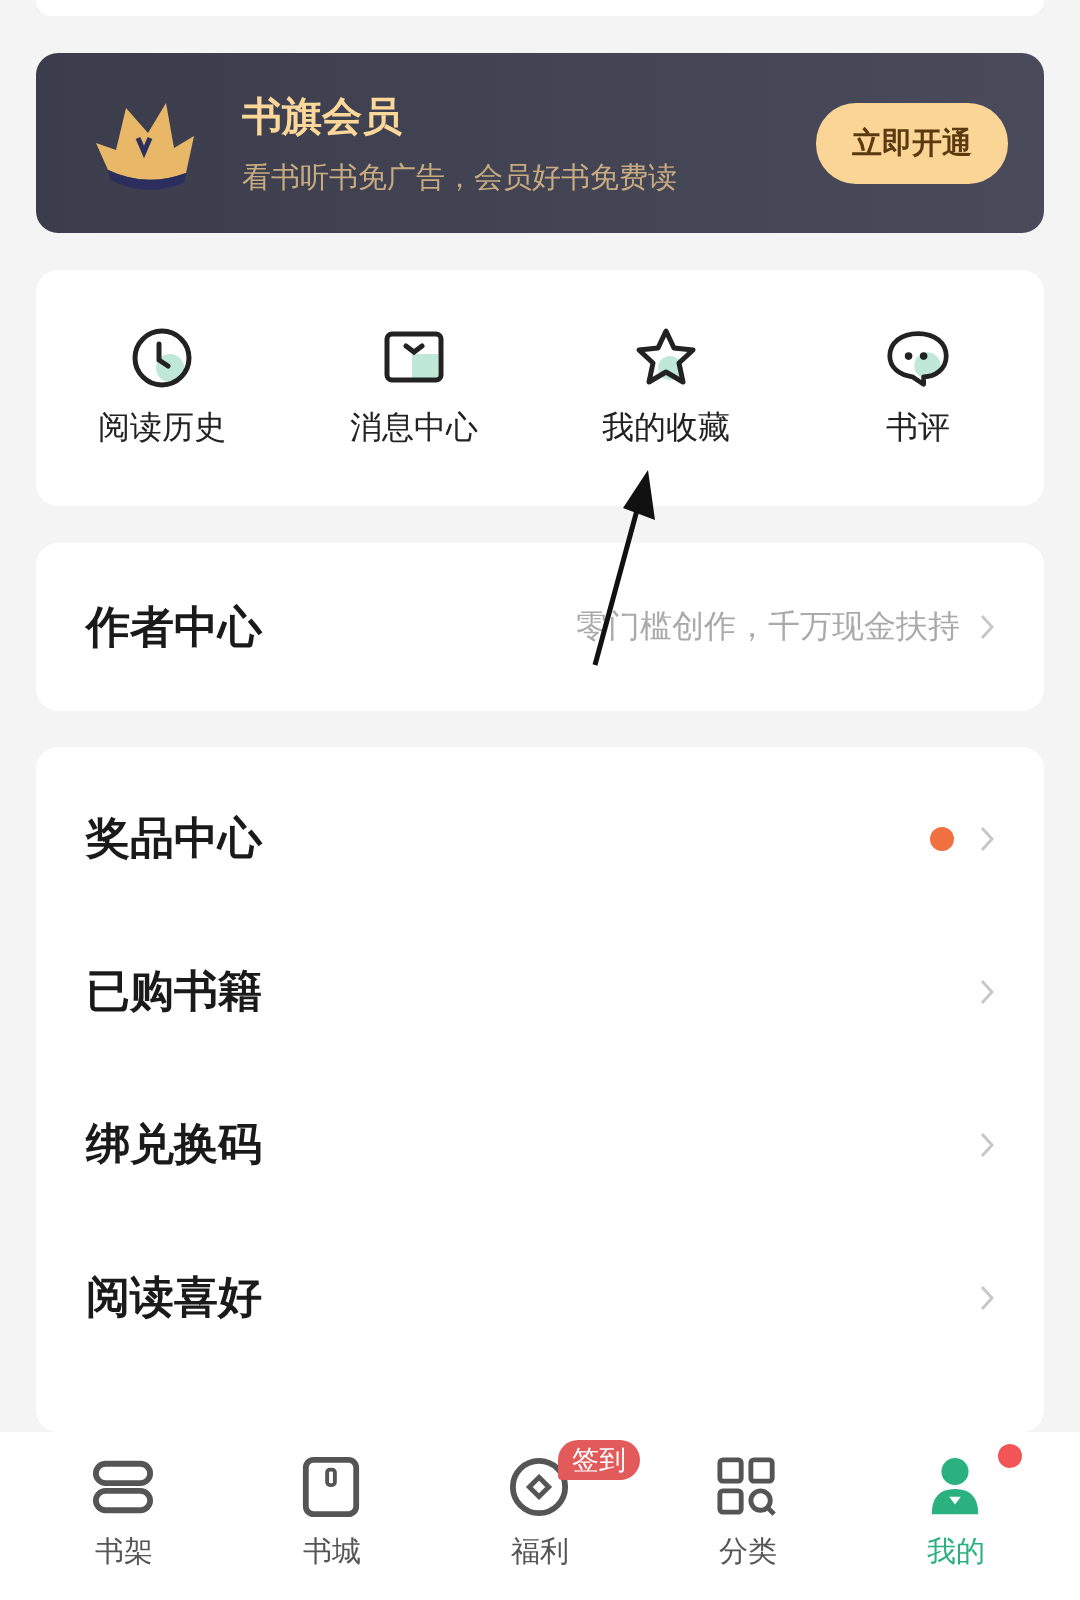  Describe the element at coordinates (175, 626) in the screenshot. I see `row-title: 作者中心` at that location.